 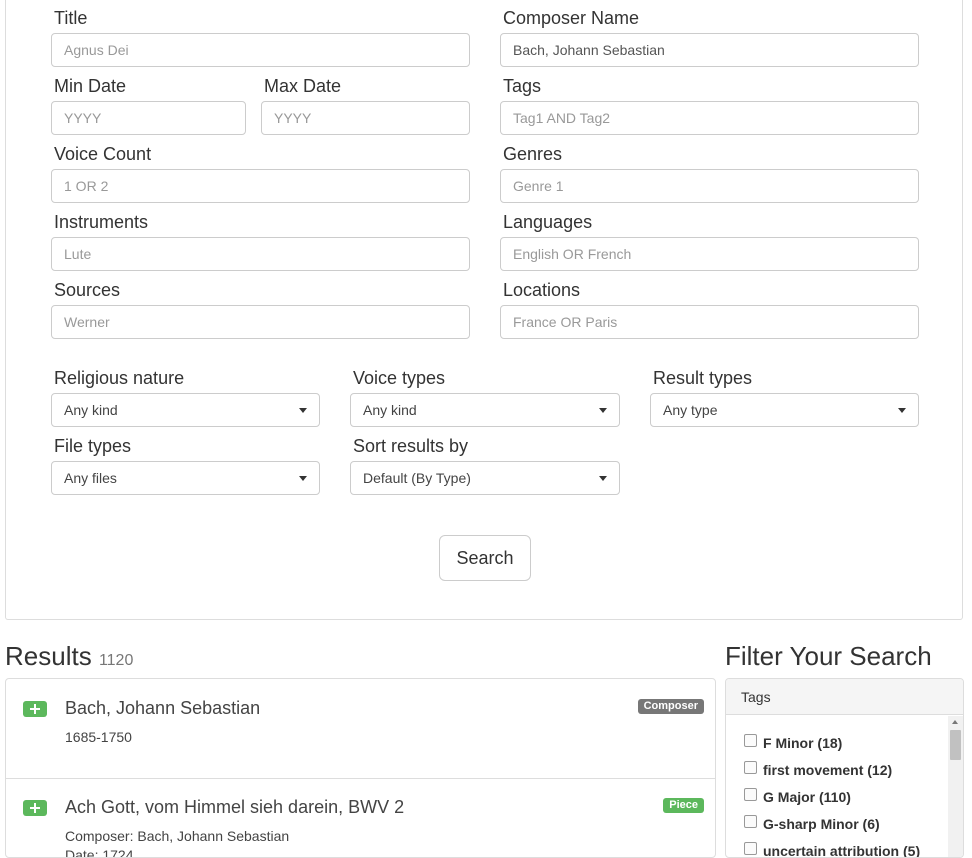 I want to click on scroll-up-arrow-icon, so click(x=955, y=722).